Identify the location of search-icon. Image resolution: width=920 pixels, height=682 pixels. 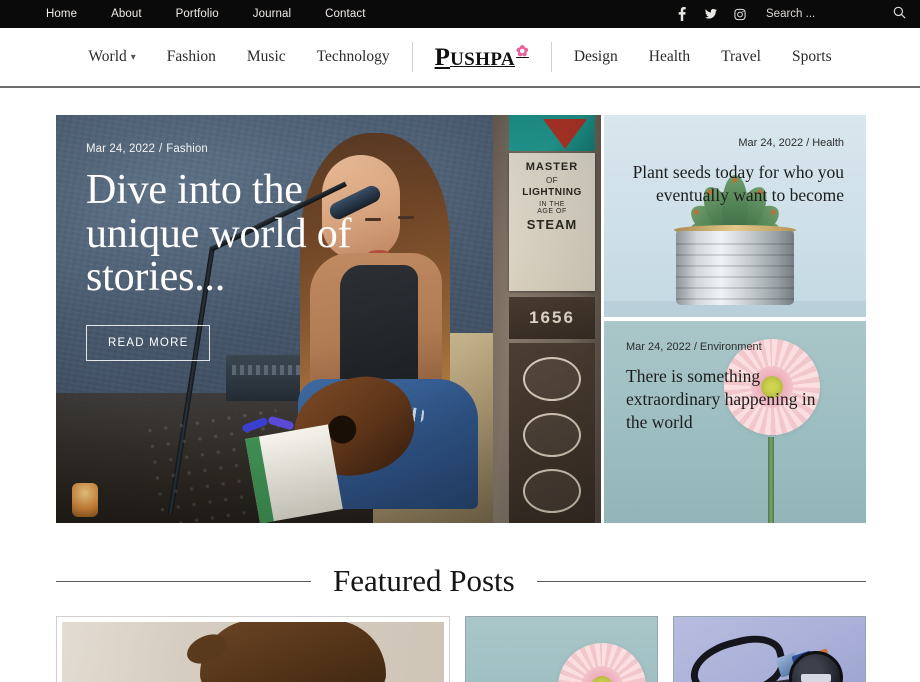
(899, 14).